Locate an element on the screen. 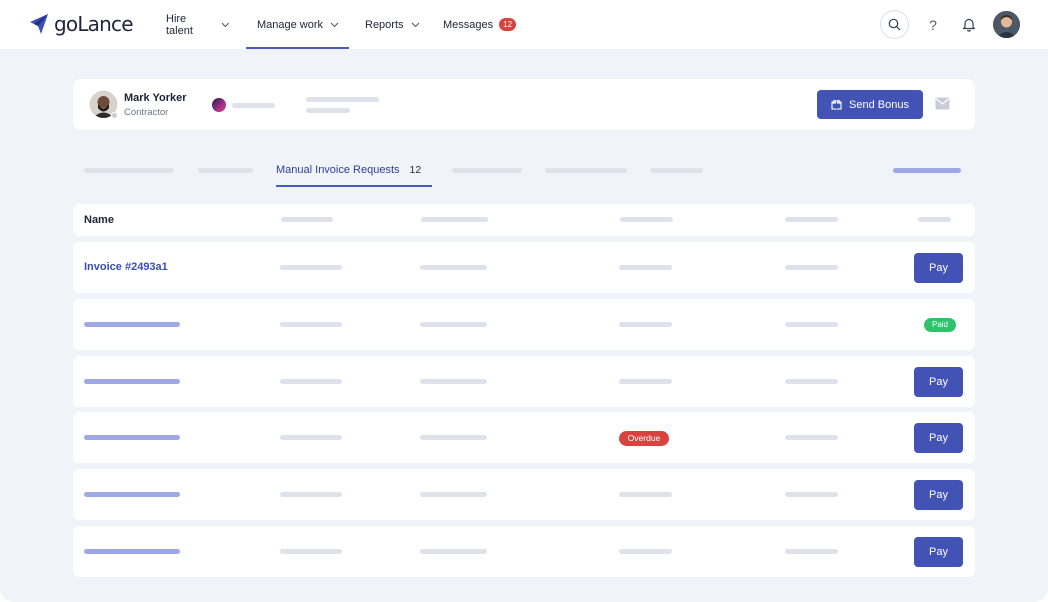 The width and height of the screenshot is (1048, 602). golance-logo: goLance is located at coordinates (81, 24).